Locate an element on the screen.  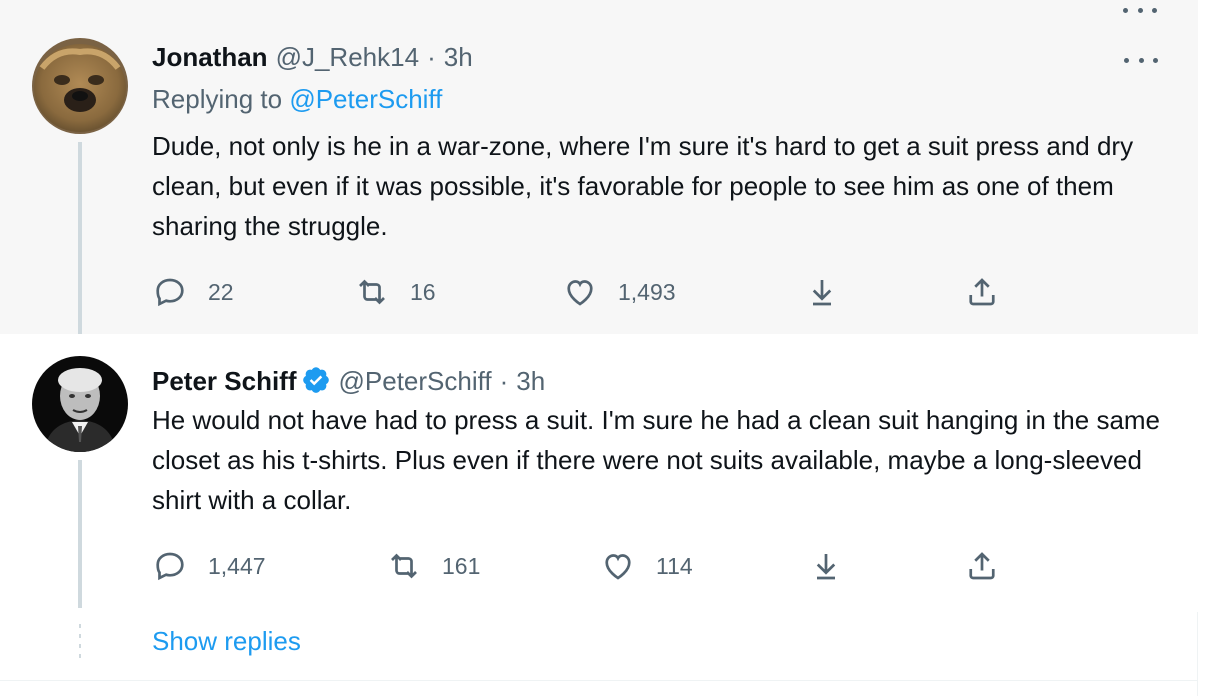
like-button: 114 is located at coordinates (646, 566).